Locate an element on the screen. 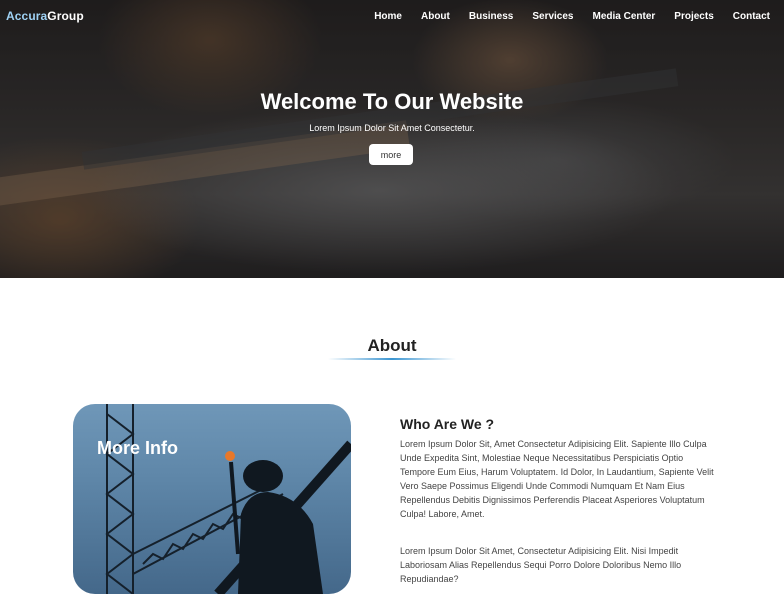 This screenshot has height=594, width=784. logo-part-group: Group is located at coordinates (65, 16).